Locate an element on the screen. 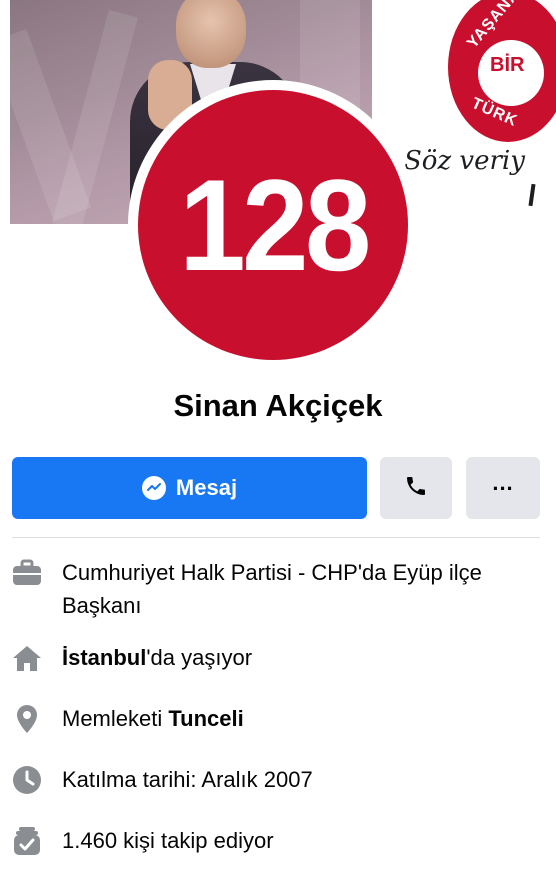 The width and height of the screenshot is (556, 871). section-divider is located at coordinates (276, 537).